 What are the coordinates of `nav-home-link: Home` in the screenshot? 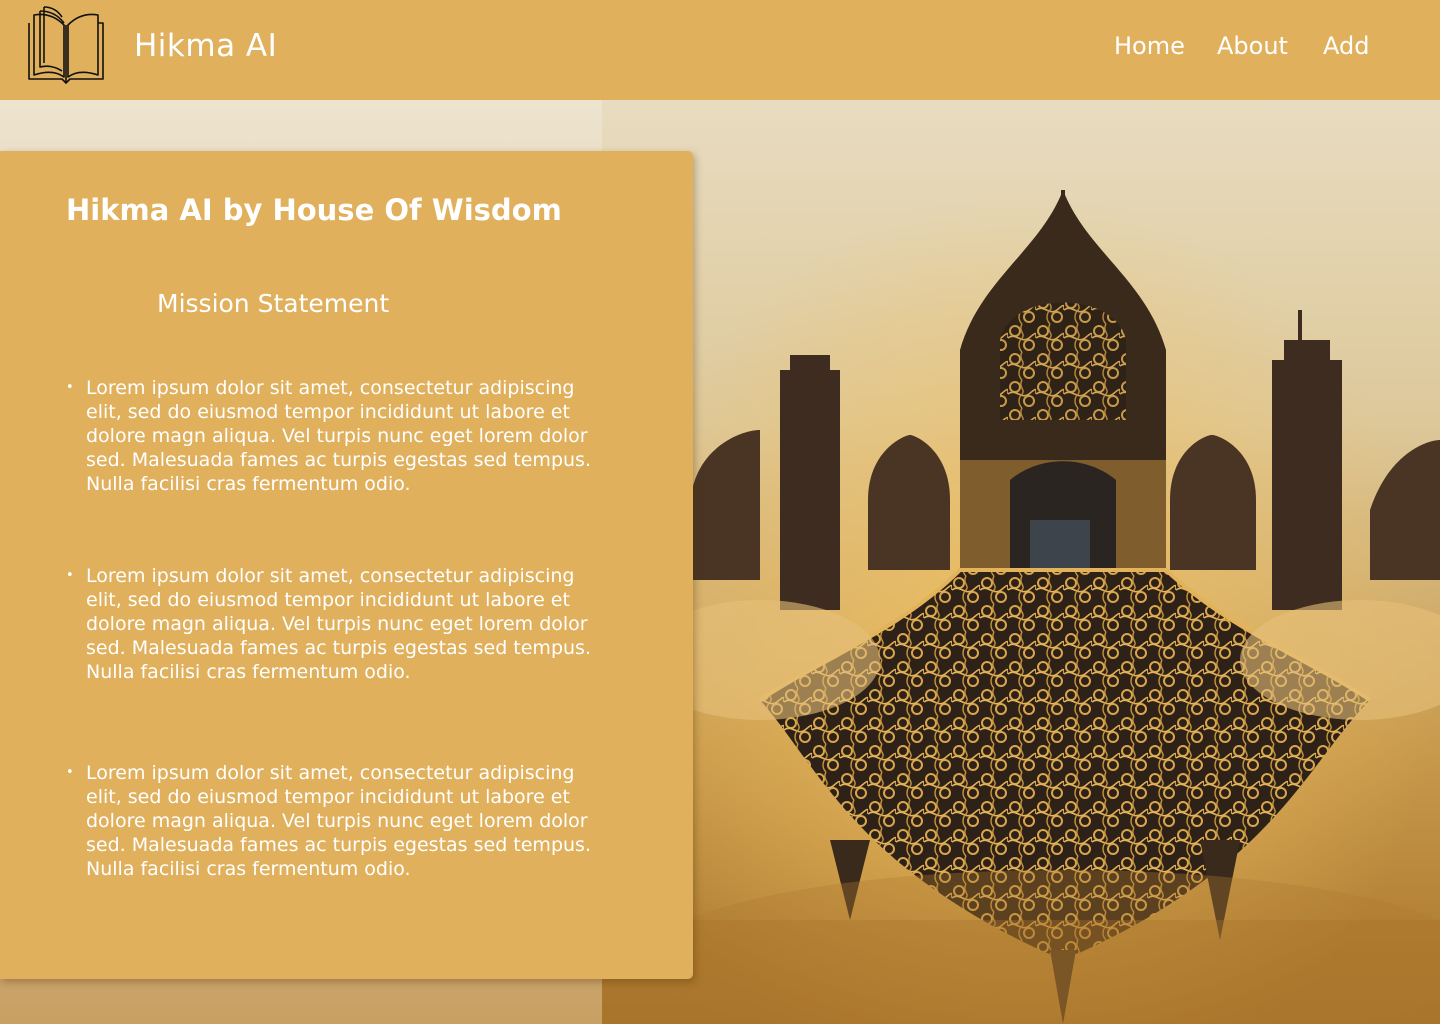 It's located at (1149, 46).